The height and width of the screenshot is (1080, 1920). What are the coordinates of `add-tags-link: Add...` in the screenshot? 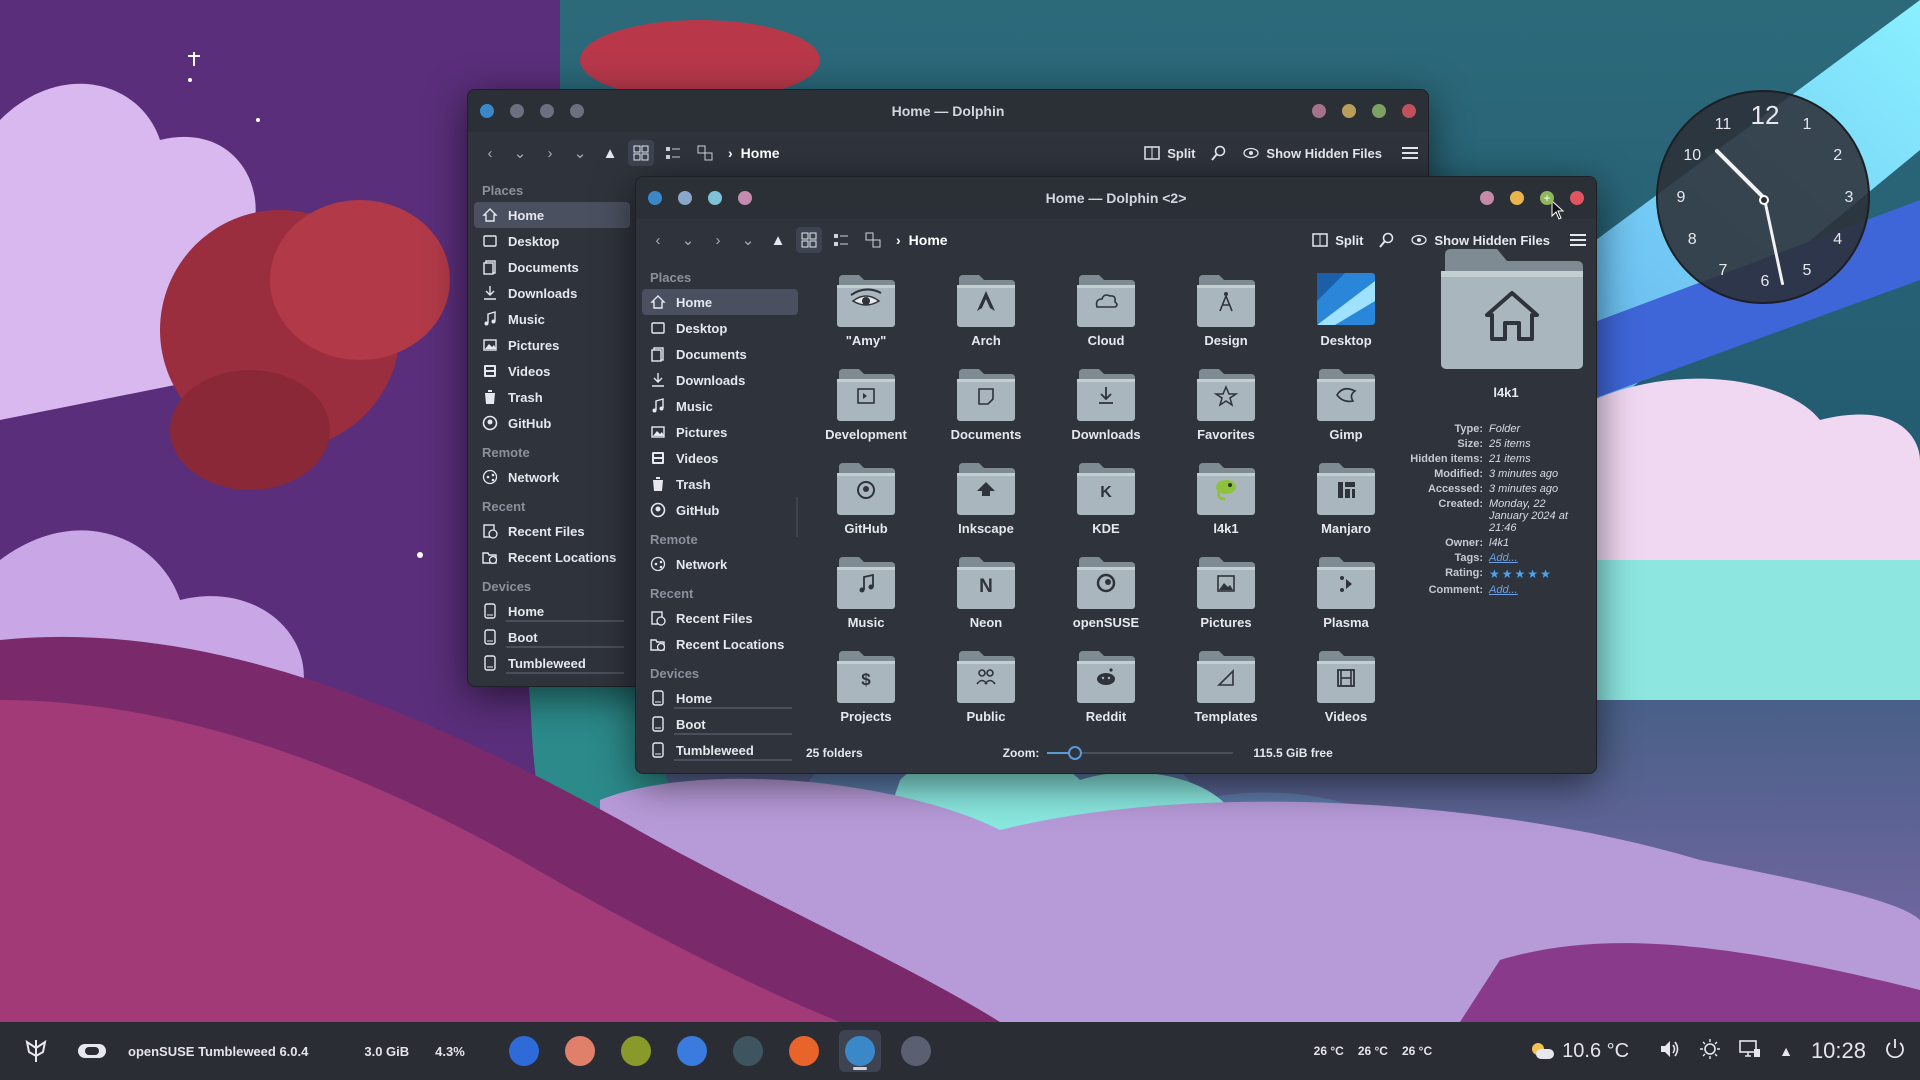 It's located at (1503, 558).